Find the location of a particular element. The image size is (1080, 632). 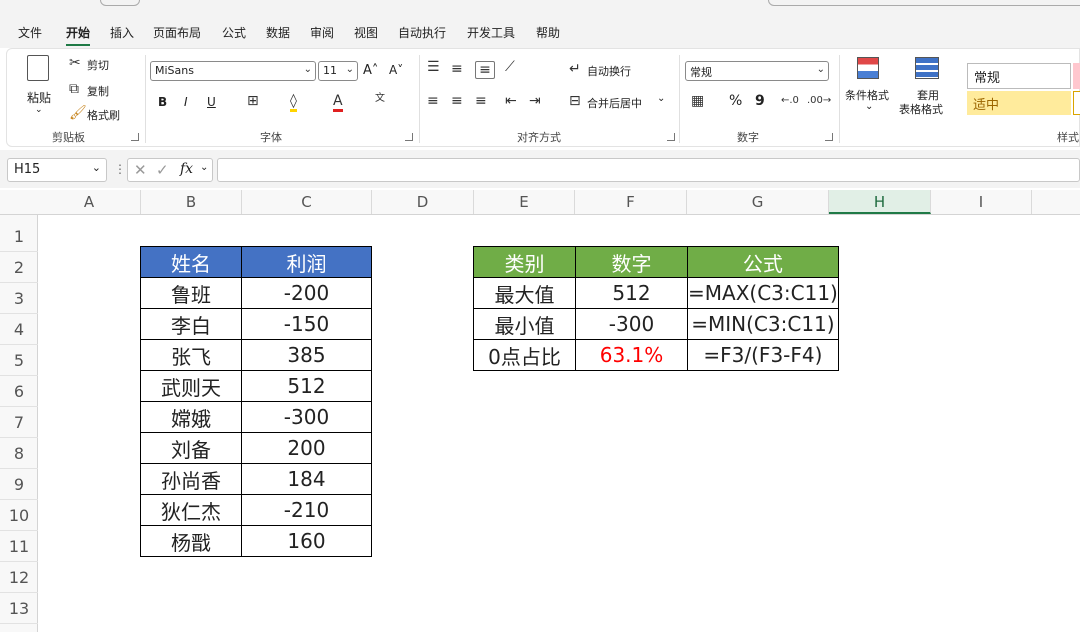

cell: 0点占比 is located at coordinates (524, 355).